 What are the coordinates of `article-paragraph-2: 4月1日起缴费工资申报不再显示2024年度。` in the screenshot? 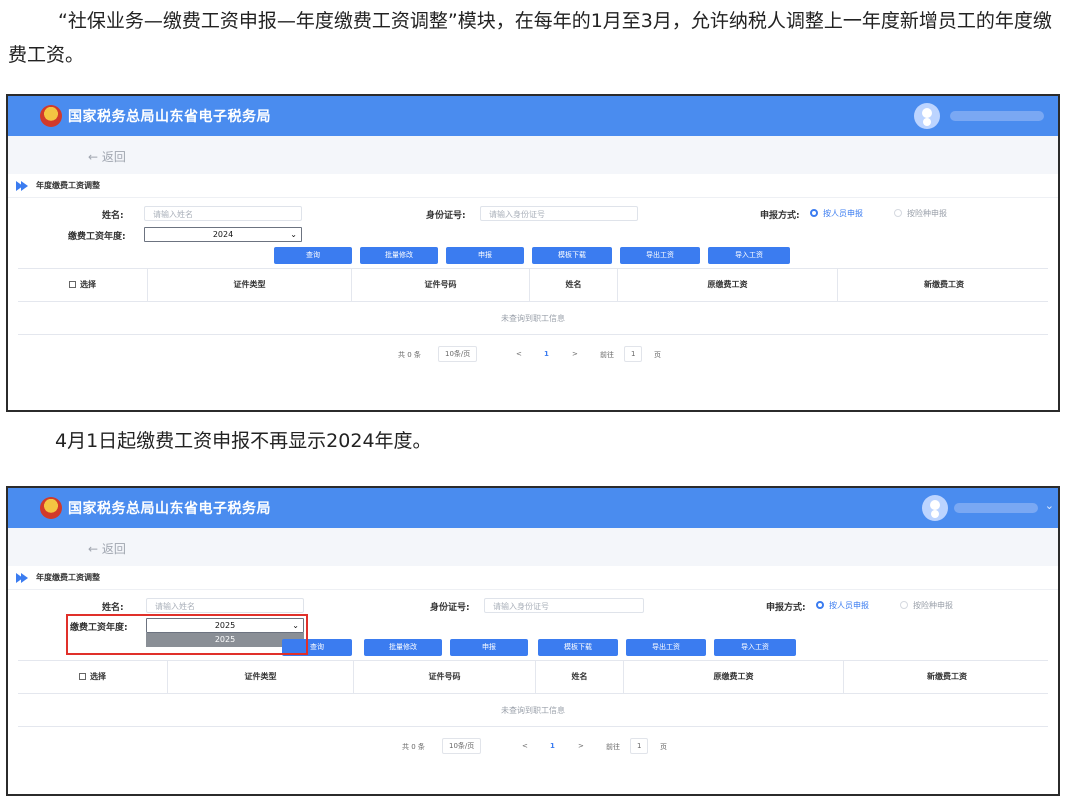 It's located at (243, 441).